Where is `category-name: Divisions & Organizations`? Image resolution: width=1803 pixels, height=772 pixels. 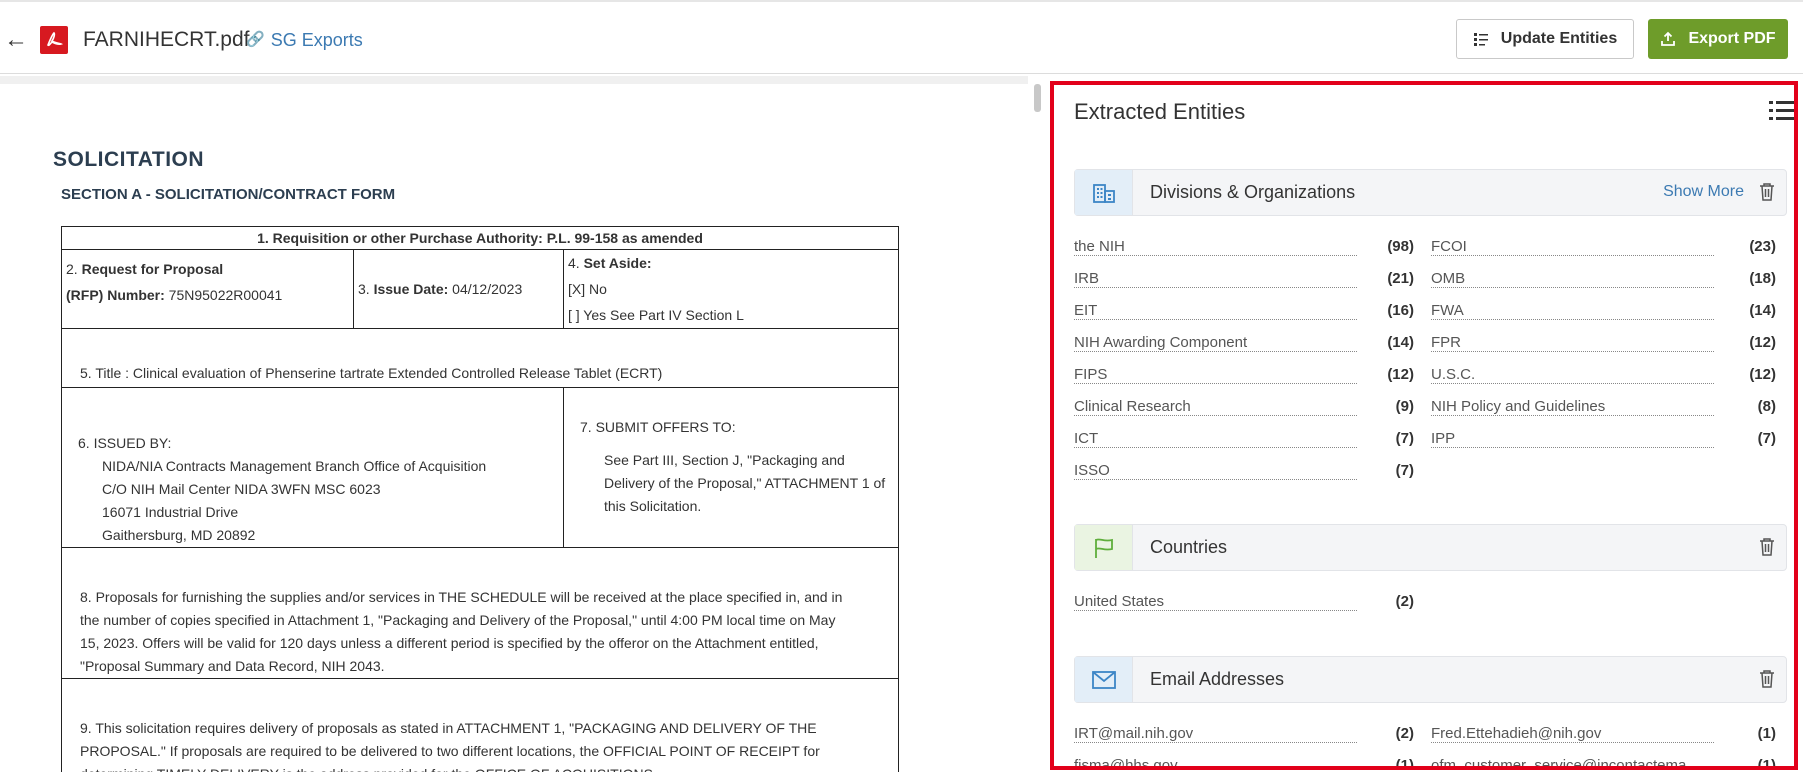 category-name: Divisions & Organizations is located at coordinates (1253, 192).